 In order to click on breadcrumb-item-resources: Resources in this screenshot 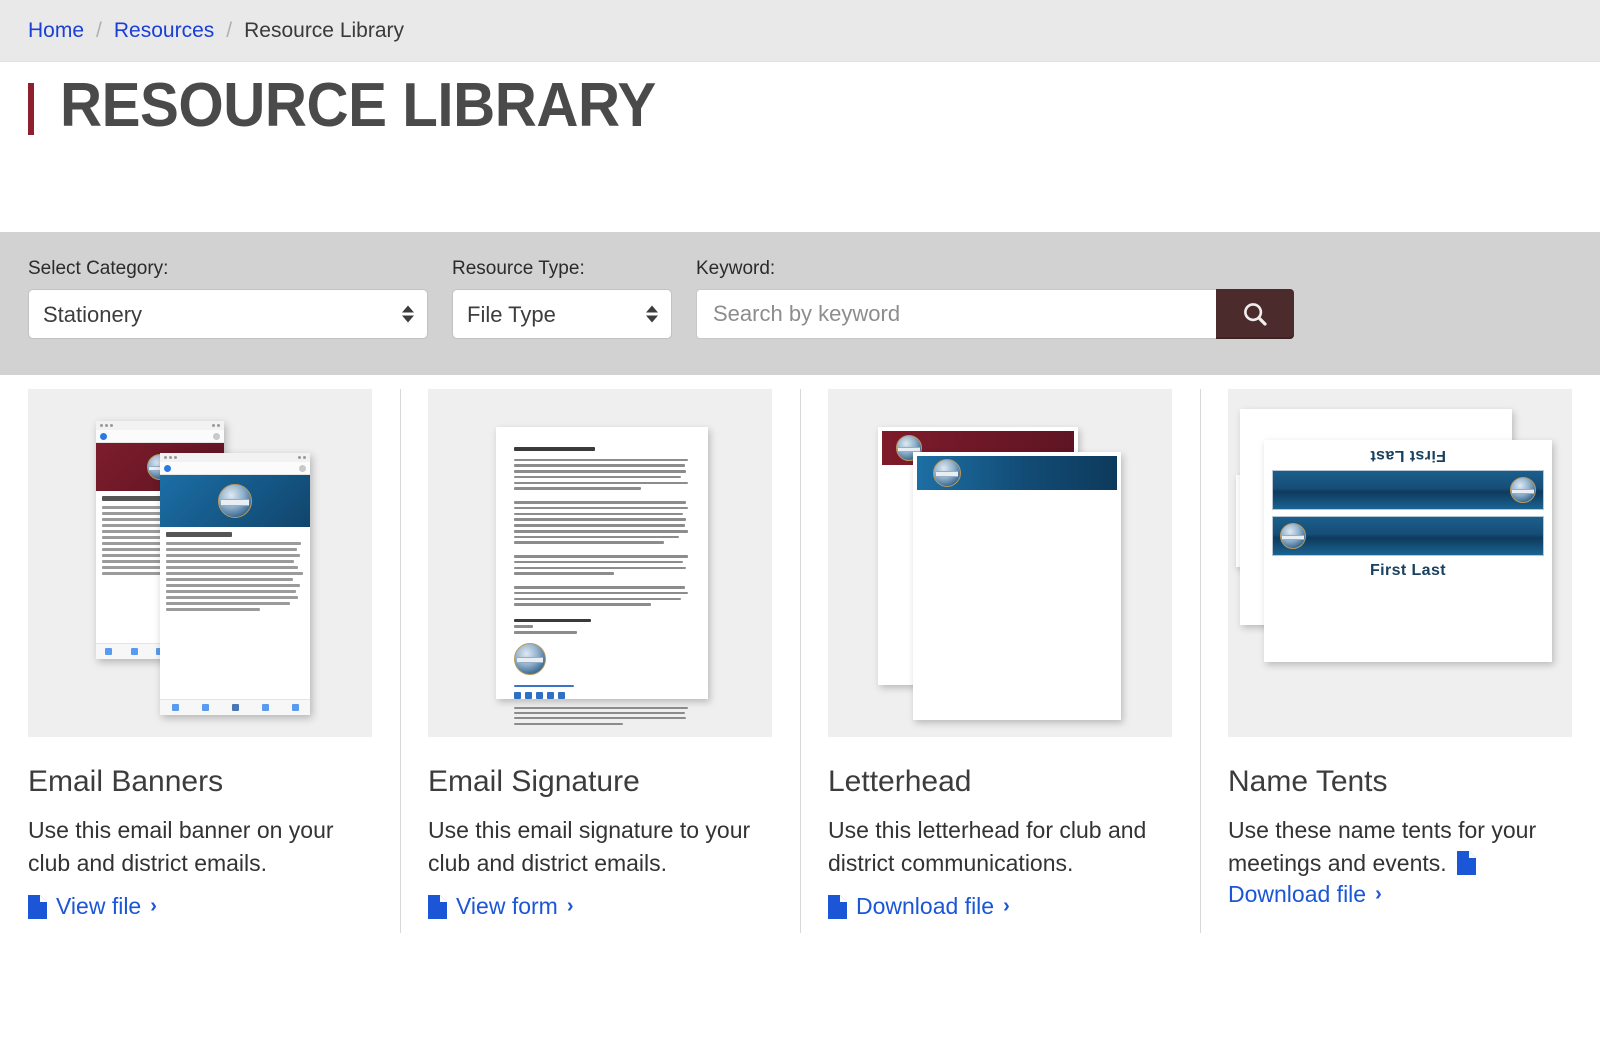, I will do `click(164, 31)`.